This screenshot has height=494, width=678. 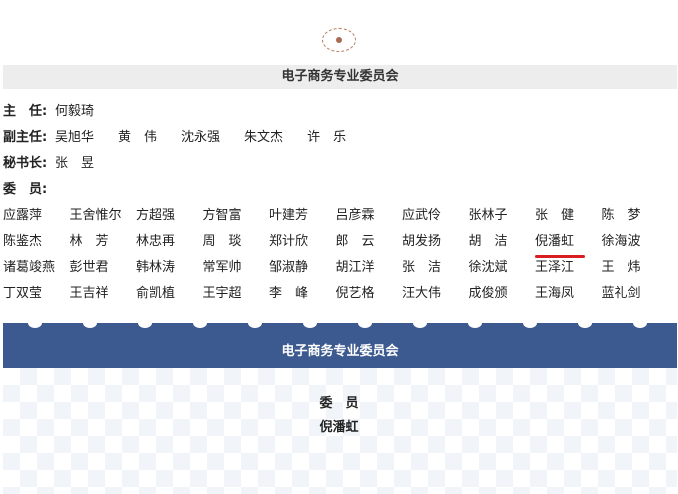 What do you see at coordinates (369, 271) in the screenshot?
I see `member-name: 胡江洋` at bounding box center [369, 271].